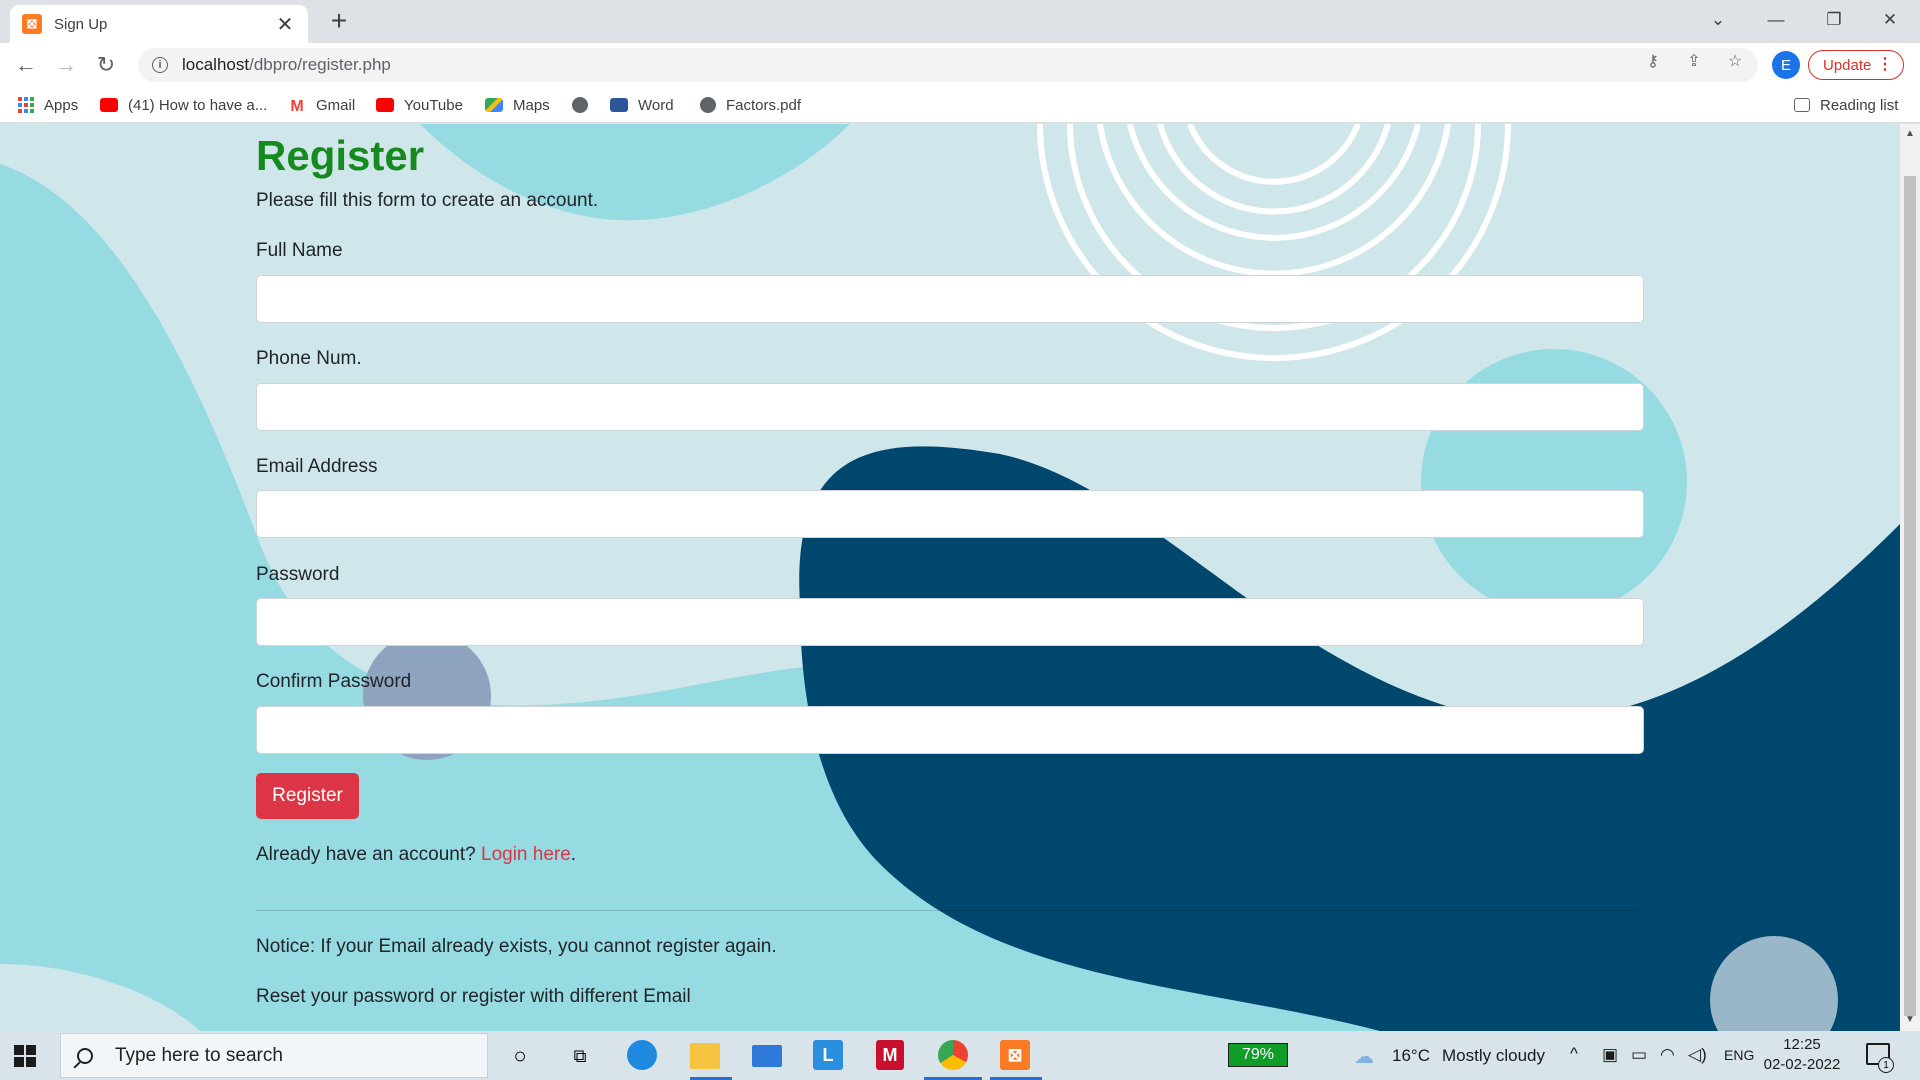 This screenshot has width=1920, height=1080. What do you see at coordinates (1890, 20) in the screenshot?
I see `close-window-button: ✕` at bounding box center [1890, 20].